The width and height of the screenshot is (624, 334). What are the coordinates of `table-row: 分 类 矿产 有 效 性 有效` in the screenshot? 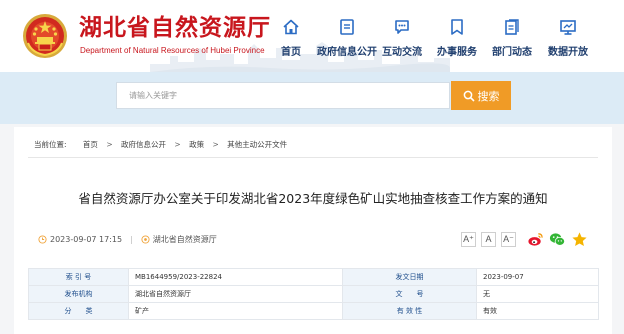 It's located at (313, 311).